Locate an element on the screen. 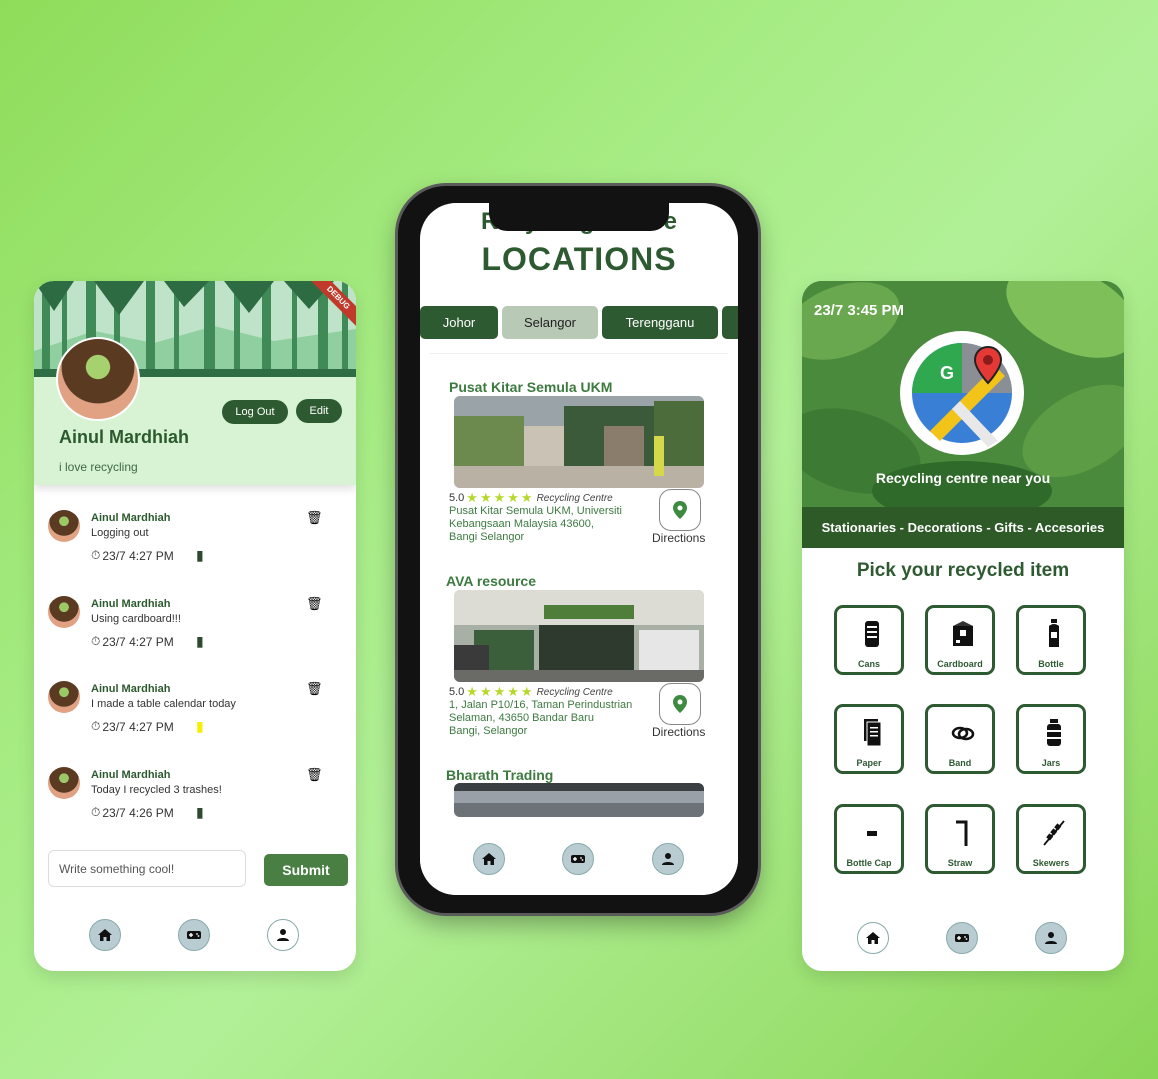 This screenshot has width=1158, height=1079. address-line: Kebangsaan Malaysia 43600, is located at coordinates (521, 524).